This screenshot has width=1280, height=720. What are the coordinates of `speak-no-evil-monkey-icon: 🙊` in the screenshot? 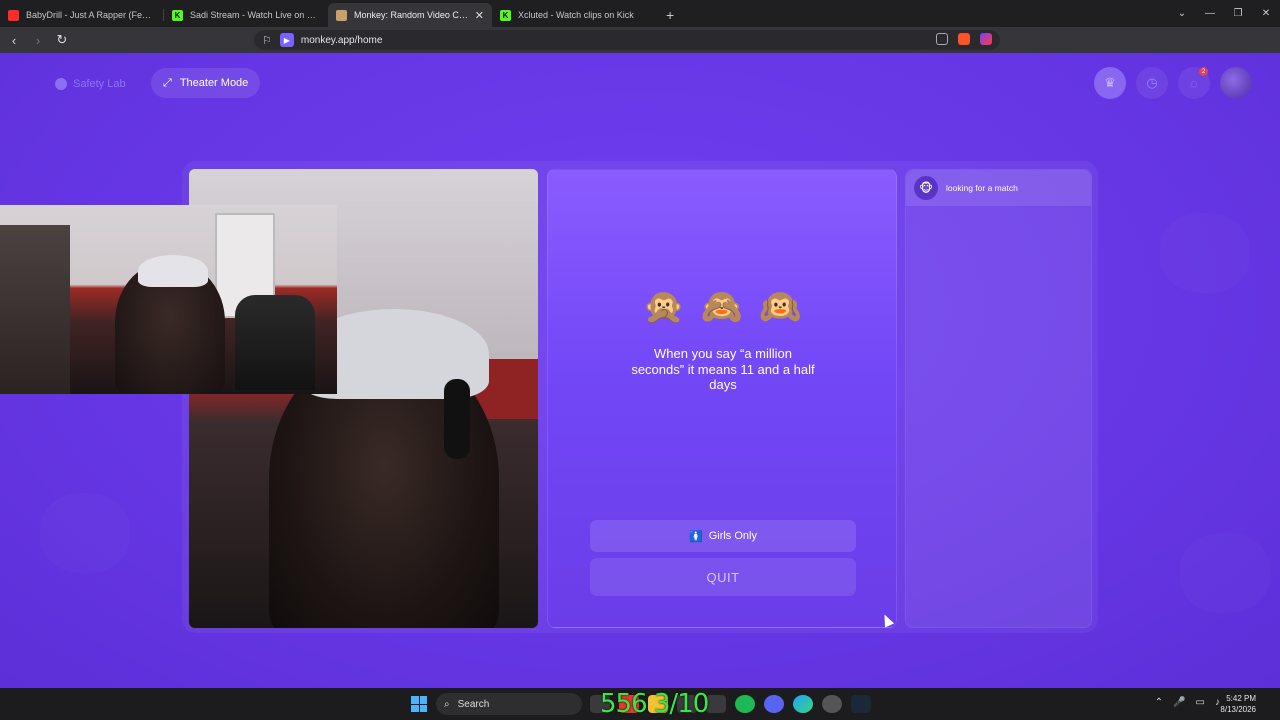 It's located at (663, 307).